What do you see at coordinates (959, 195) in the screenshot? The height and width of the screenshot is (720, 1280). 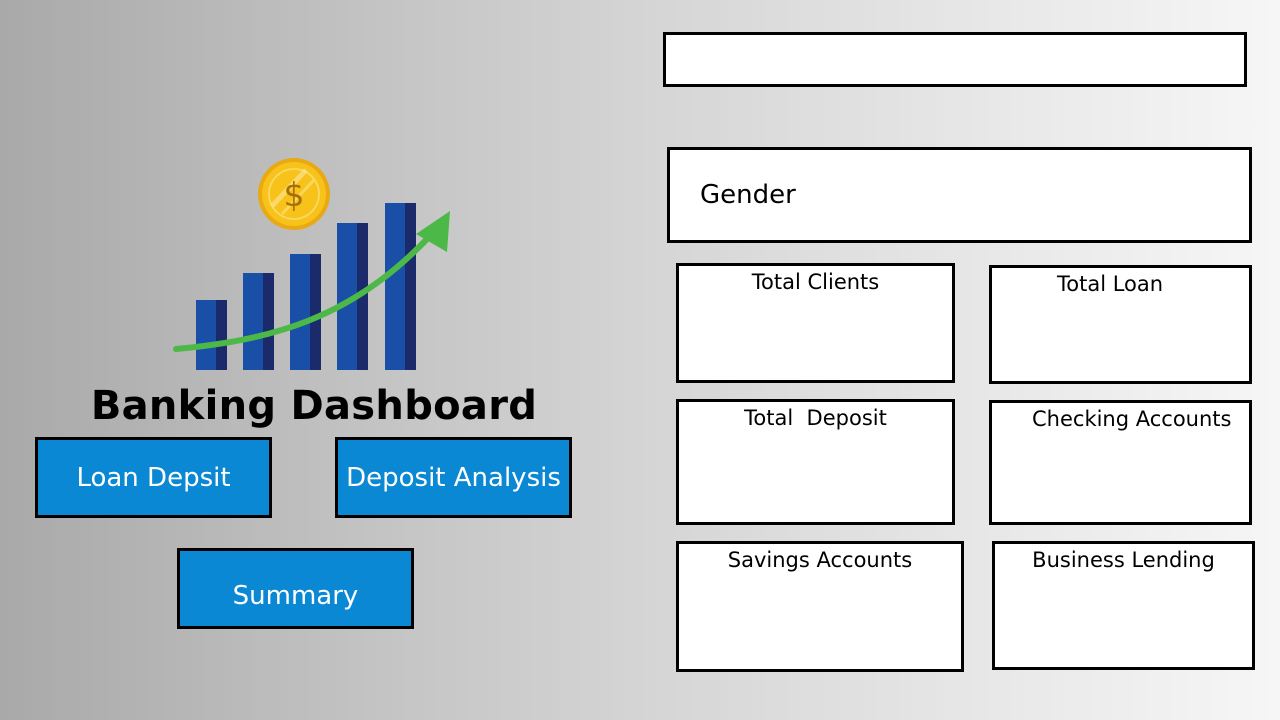 I see `gender-filter-panel: Gender` at bounding box center [959, 195].